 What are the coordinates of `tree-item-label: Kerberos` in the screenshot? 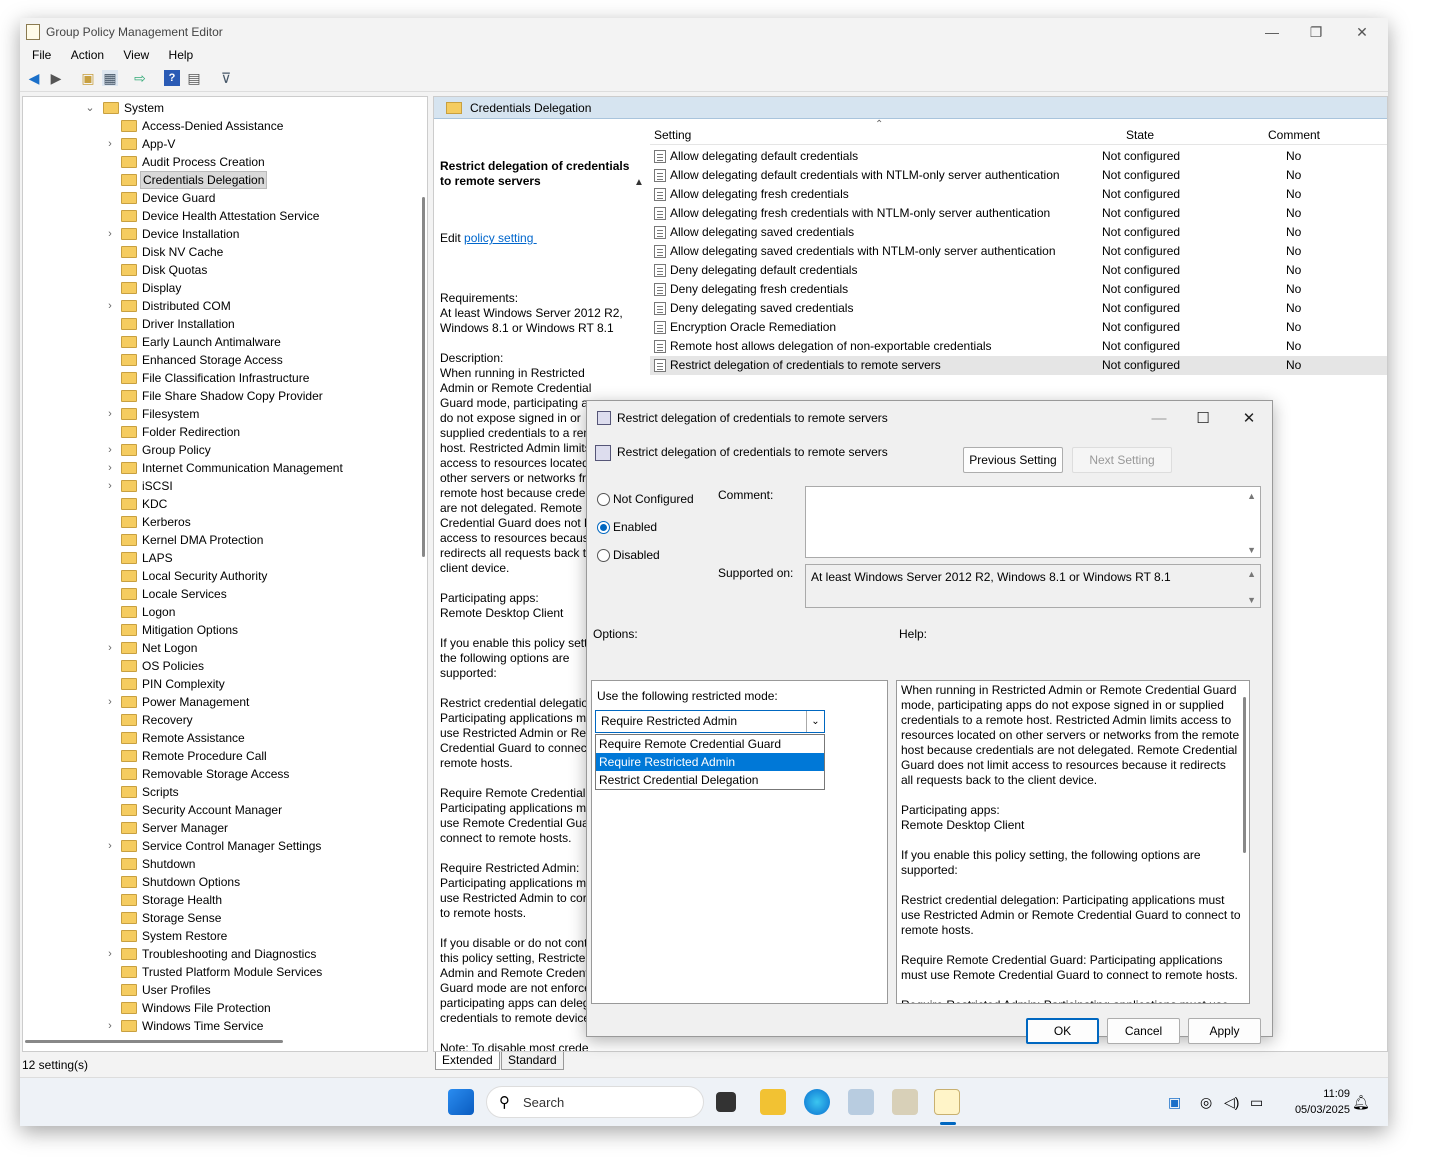 It's located at (166, 522).